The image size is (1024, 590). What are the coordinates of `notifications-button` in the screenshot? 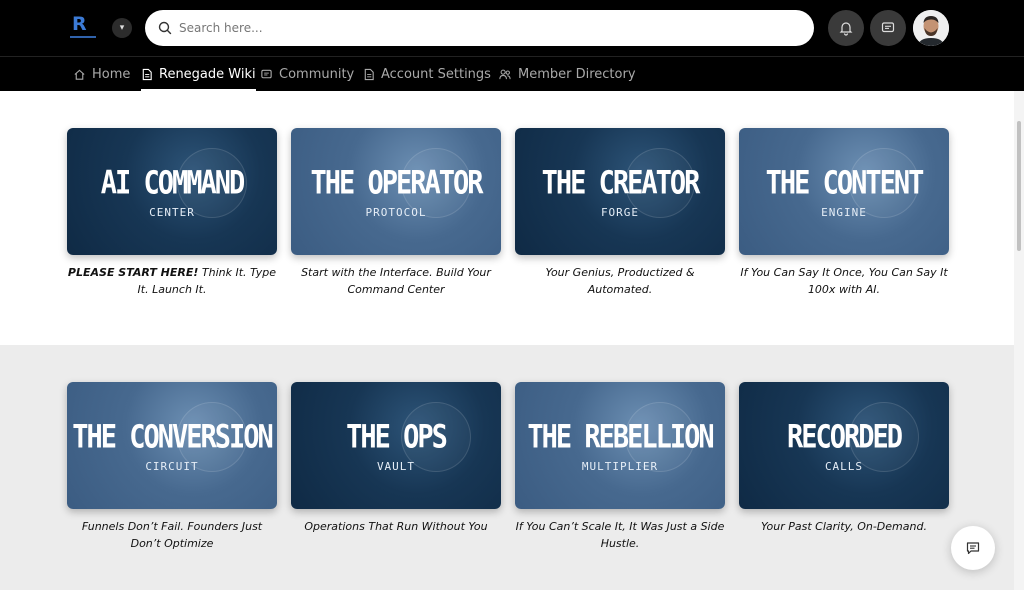 It's located at (846, 28).